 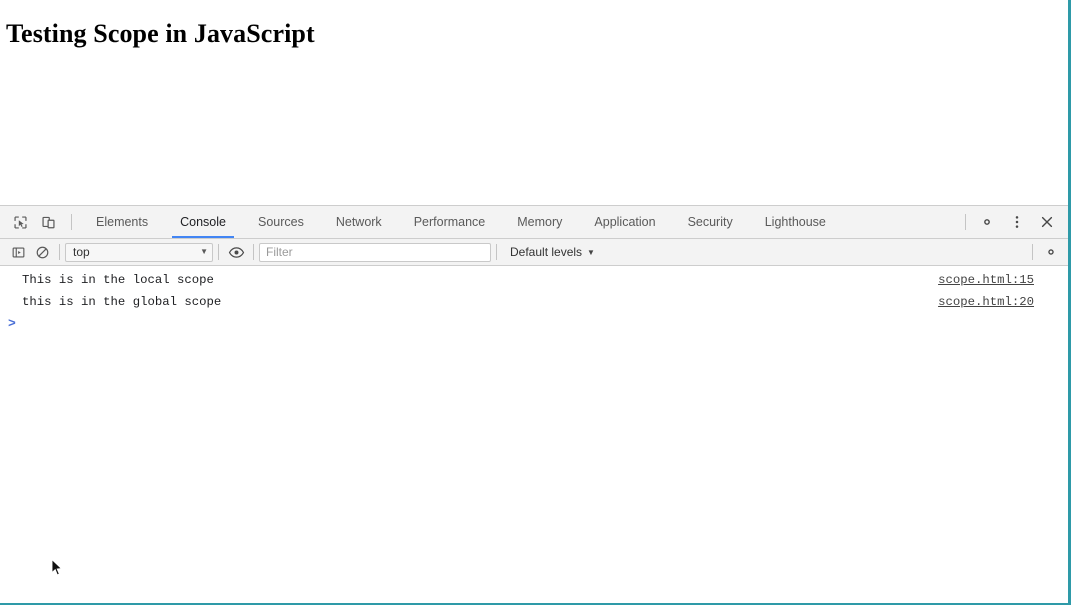 I want to click on tab-label: Network, so click(x=358, y=222).